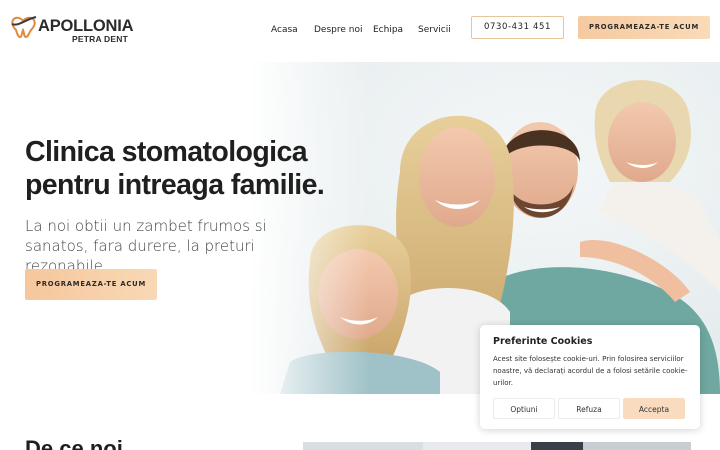  Describe the element at coordinates (91, 284) in the screenshot. I see `hero-appointment-button: PROGRAMEAZA-TE ACUM` at that location.